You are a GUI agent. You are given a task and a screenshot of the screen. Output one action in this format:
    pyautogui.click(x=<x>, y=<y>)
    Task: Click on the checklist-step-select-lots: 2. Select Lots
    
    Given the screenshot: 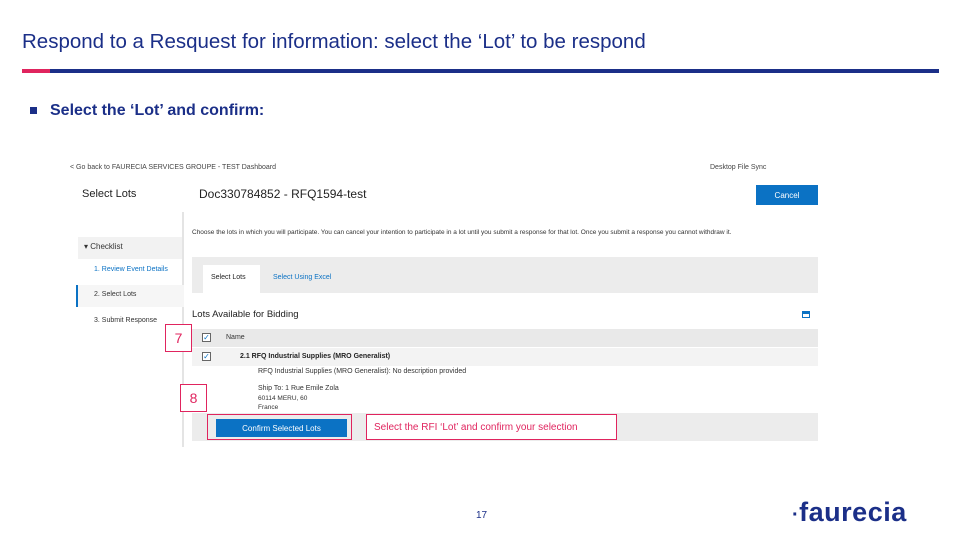 What is the action you would take?
    pyautogui.click(x=115, y=294)
    